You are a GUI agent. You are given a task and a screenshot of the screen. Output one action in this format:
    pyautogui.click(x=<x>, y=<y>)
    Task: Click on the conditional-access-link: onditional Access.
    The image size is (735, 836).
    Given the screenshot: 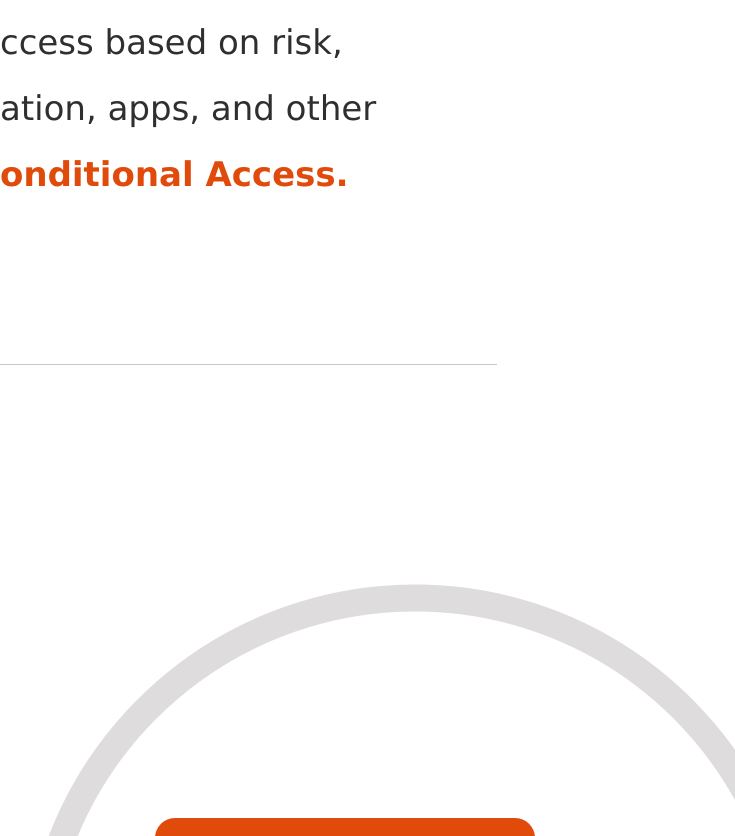 What is the action you would take?
    pyautogui.click(x=174, y=175)
    